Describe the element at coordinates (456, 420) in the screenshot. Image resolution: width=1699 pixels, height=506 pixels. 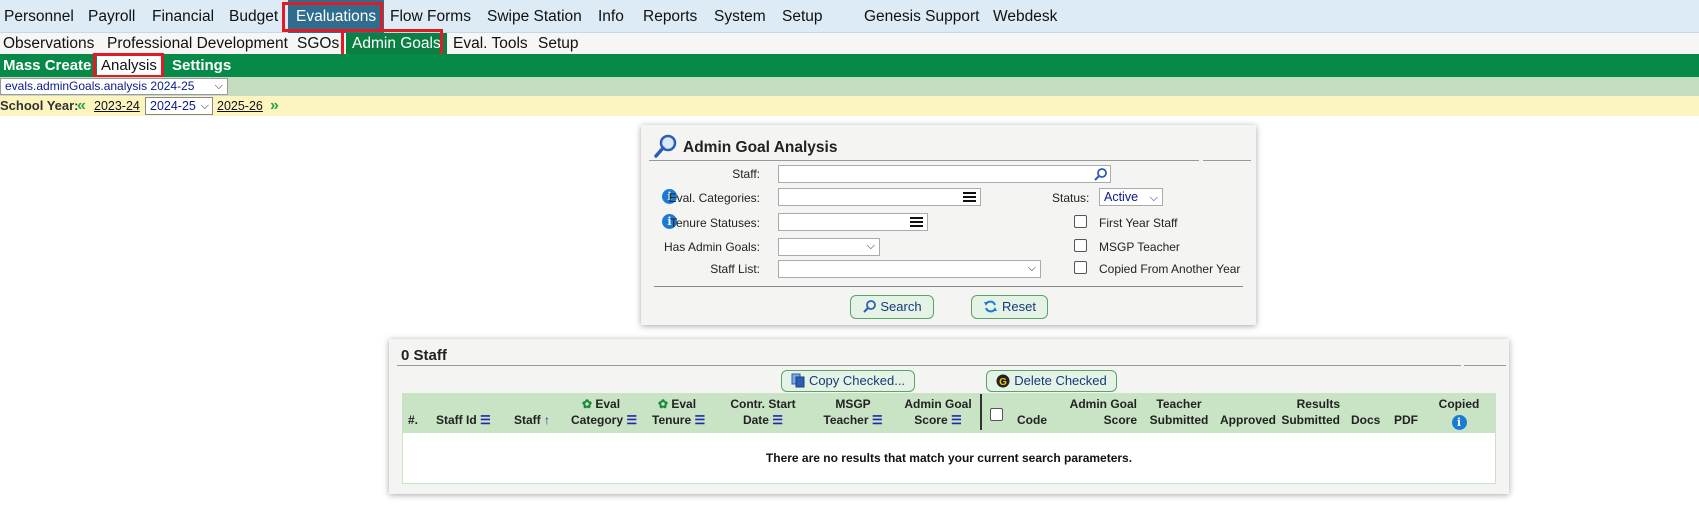
I see `col-staff-id-label: Staff Id` at that location.